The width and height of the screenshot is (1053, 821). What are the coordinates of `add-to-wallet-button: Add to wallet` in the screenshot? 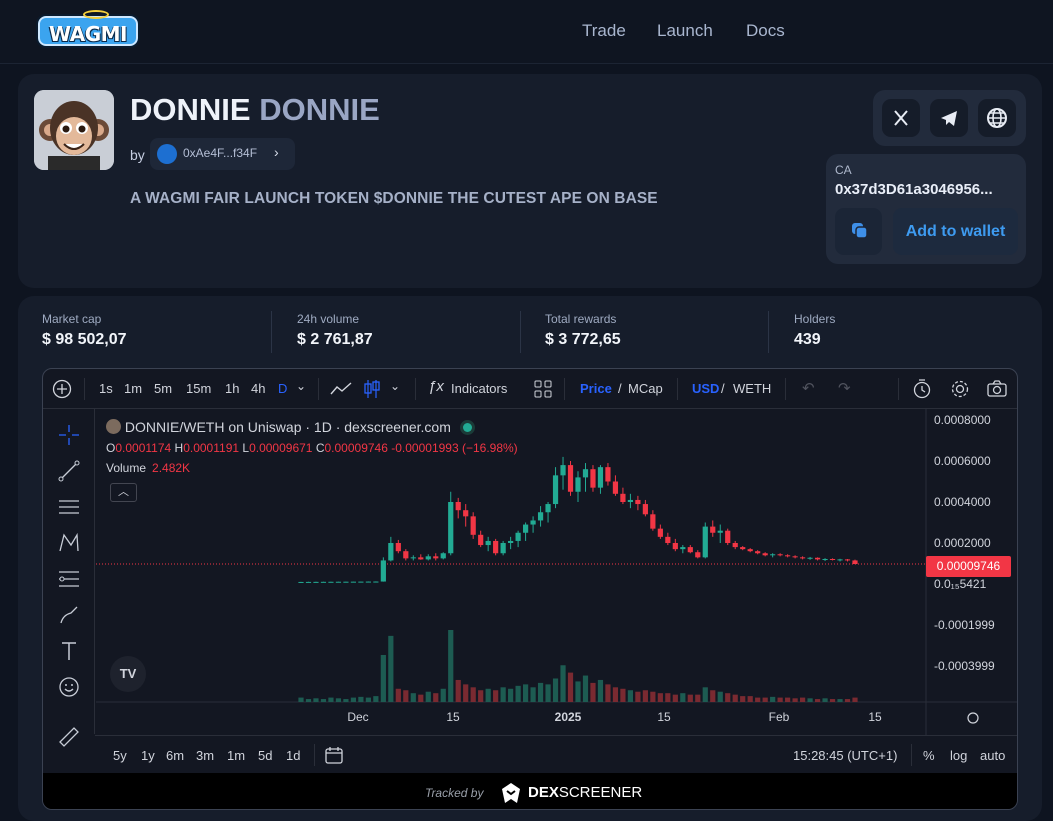 It's located at (955, 231).